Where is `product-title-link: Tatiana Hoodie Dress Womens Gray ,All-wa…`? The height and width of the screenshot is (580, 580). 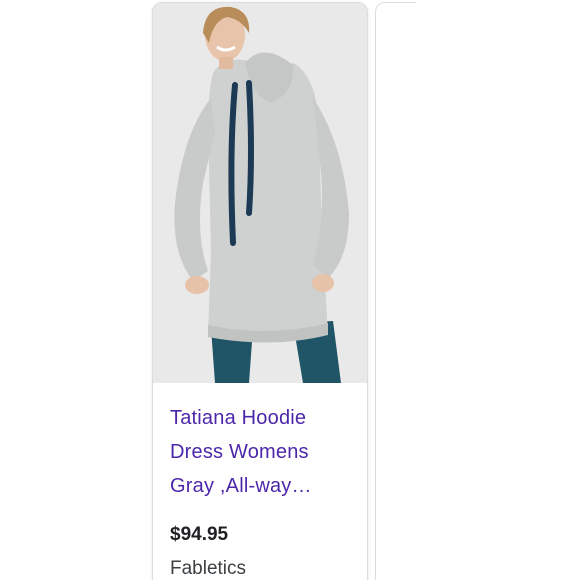 product-title-link: Tatiana Hoodie Dress Womens Gray ,All-wa… is located at coordinates (265, 452).